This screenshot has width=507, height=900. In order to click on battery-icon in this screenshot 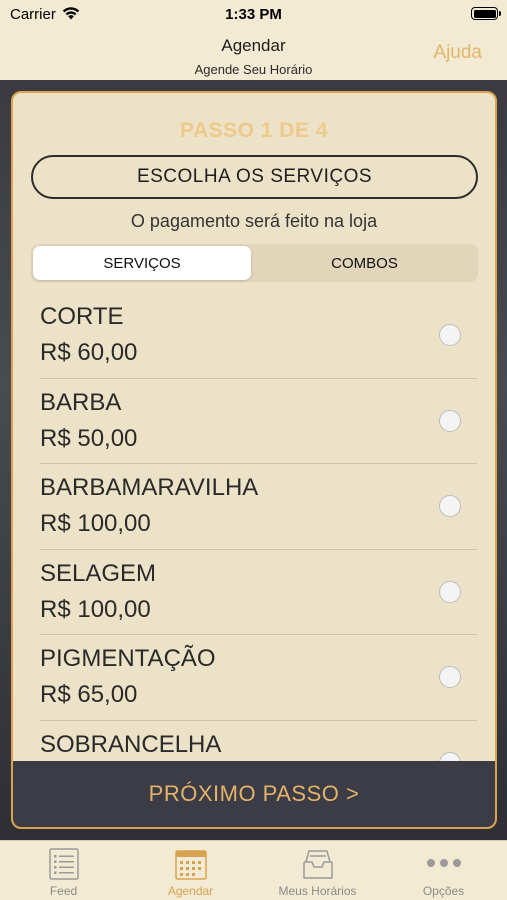, I will do `click(486, 13)`.